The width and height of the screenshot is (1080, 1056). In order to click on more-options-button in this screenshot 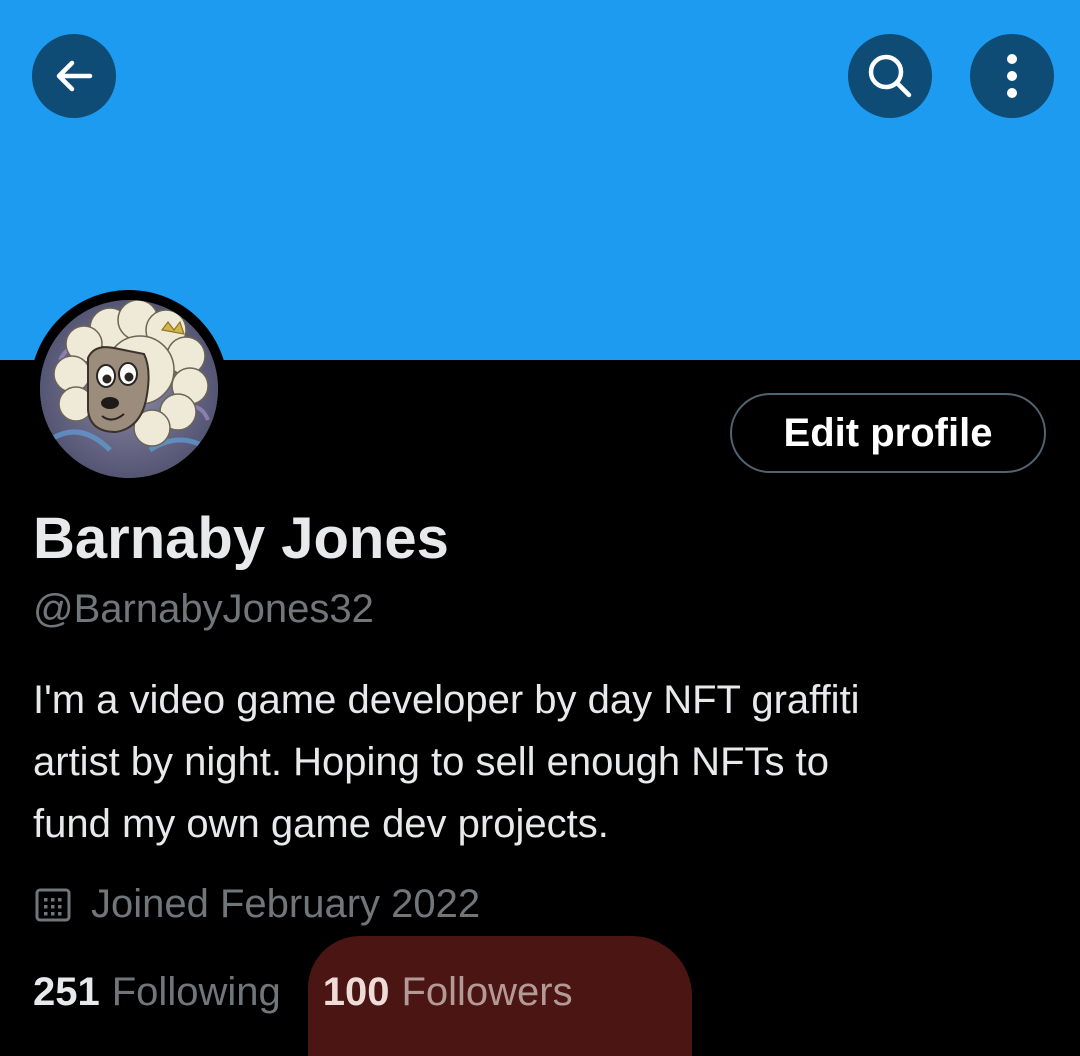, I will do `click(1012, 76)`.